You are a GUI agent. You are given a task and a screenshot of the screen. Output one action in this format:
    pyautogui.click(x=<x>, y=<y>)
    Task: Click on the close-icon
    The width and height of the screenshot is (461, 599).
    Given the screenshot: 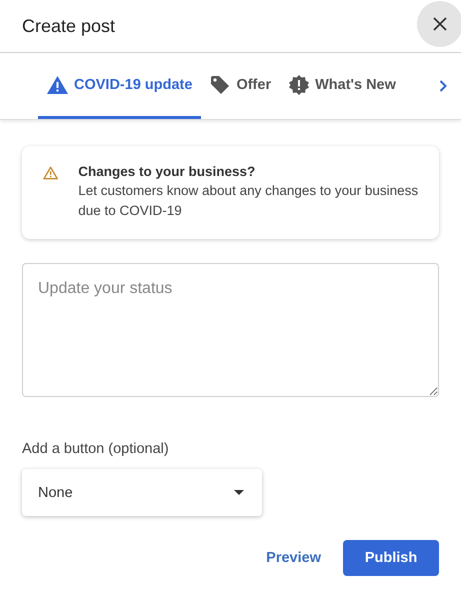 What is the action you would take?
    pyautogui.click(x=440, y=24)
    